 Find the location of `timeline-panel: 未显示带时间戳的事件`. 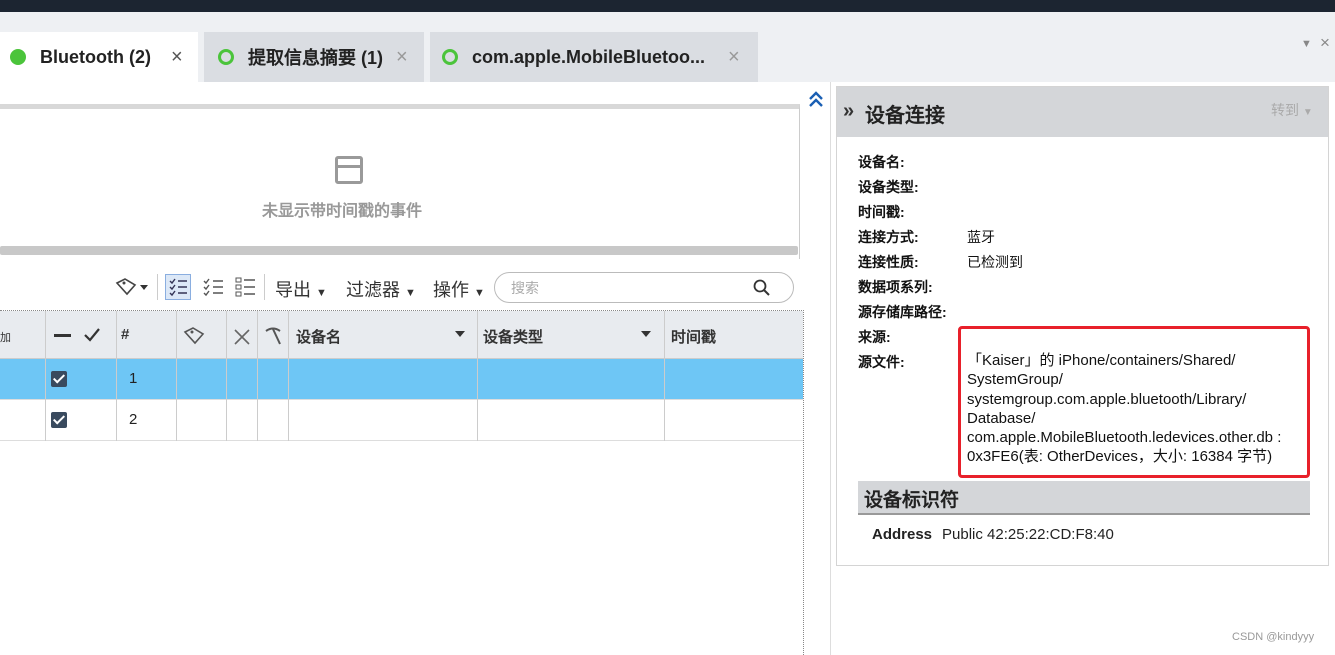

timeline-panel: 未显示带时间戳的事件 is located at coordinates (400, 181).